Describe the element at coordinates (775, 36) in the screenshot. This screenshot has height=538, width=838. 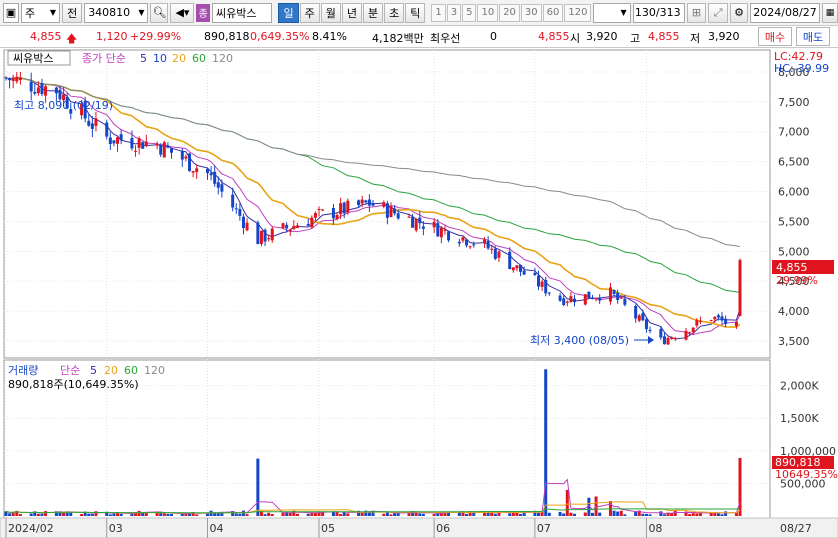
I see `buy-button: 매수` at that location.